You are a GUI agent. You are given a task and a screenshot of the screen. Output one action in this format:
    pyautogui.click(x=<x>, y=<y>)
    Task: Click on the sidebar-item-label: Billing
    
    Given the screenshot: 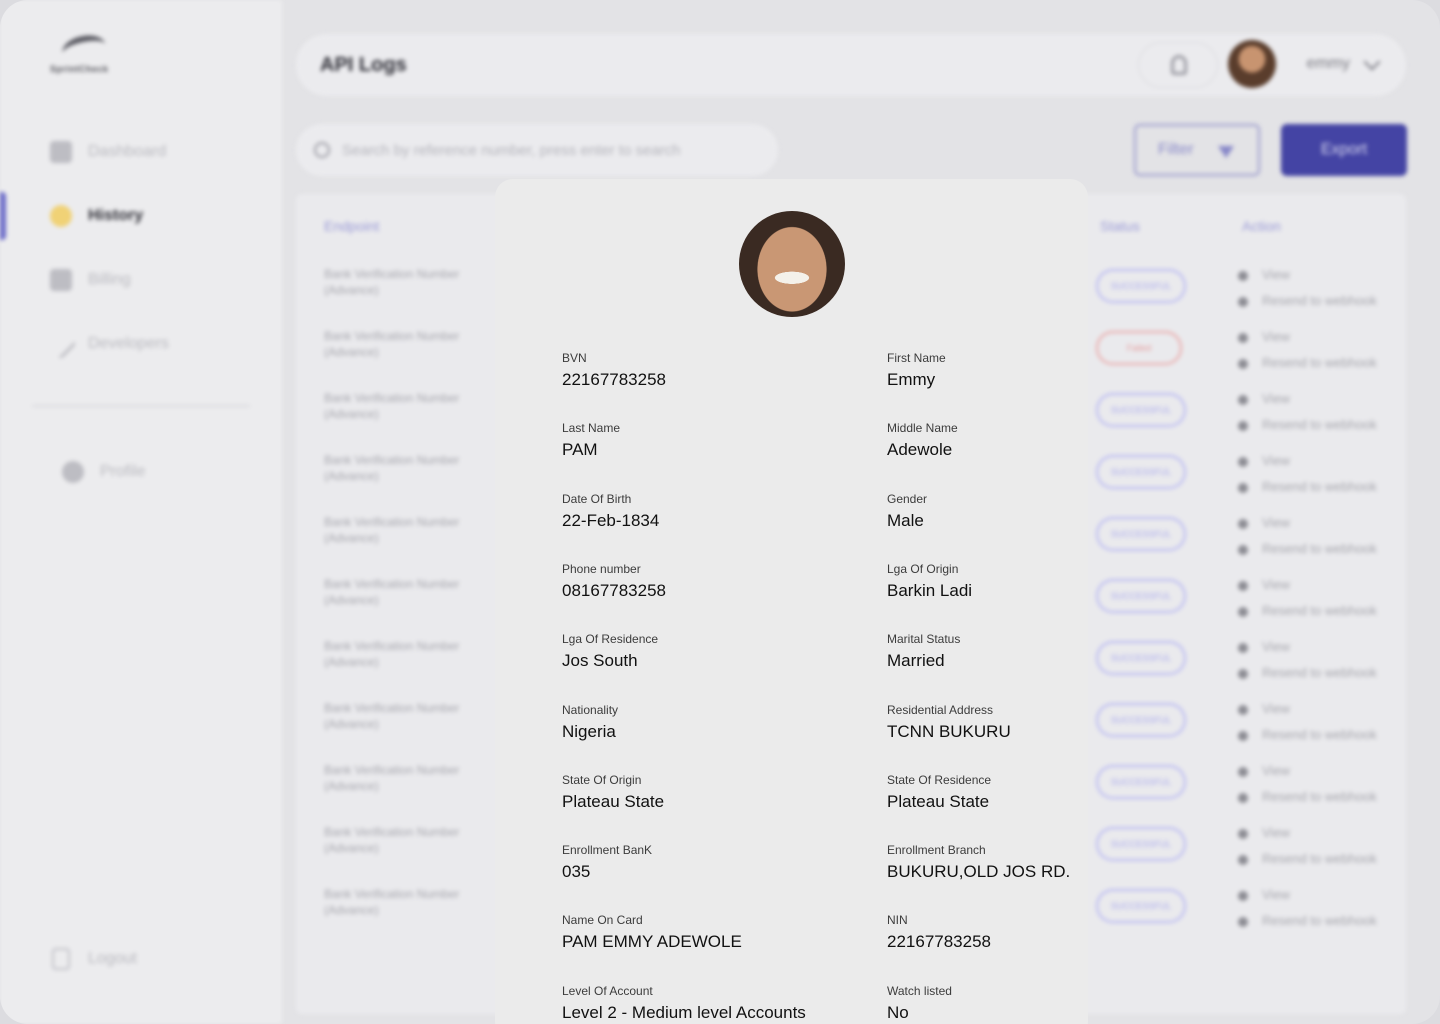 What is the action you would take?
    pyautogui.click(x=109, y=279)
    